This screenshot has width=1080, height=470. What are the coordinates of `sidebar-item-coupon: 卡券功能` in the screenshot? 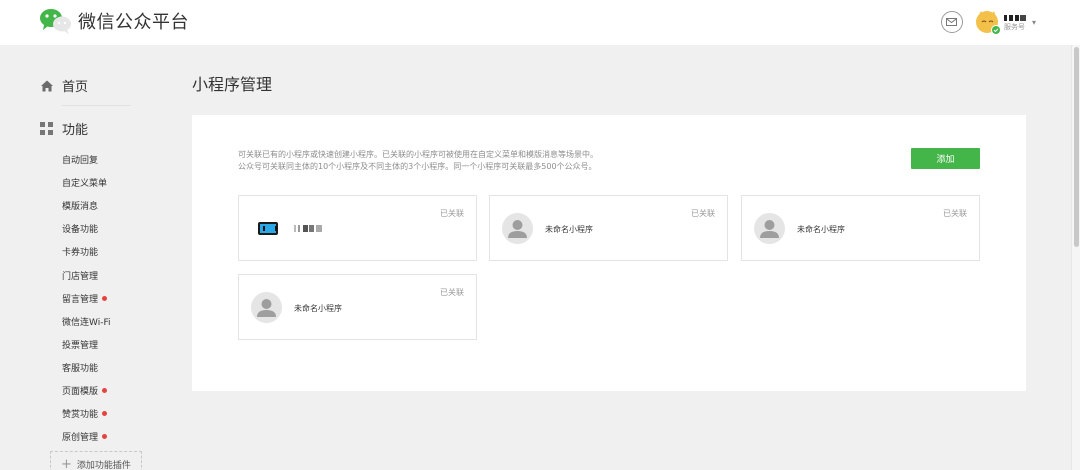 It's located at (86, 251).